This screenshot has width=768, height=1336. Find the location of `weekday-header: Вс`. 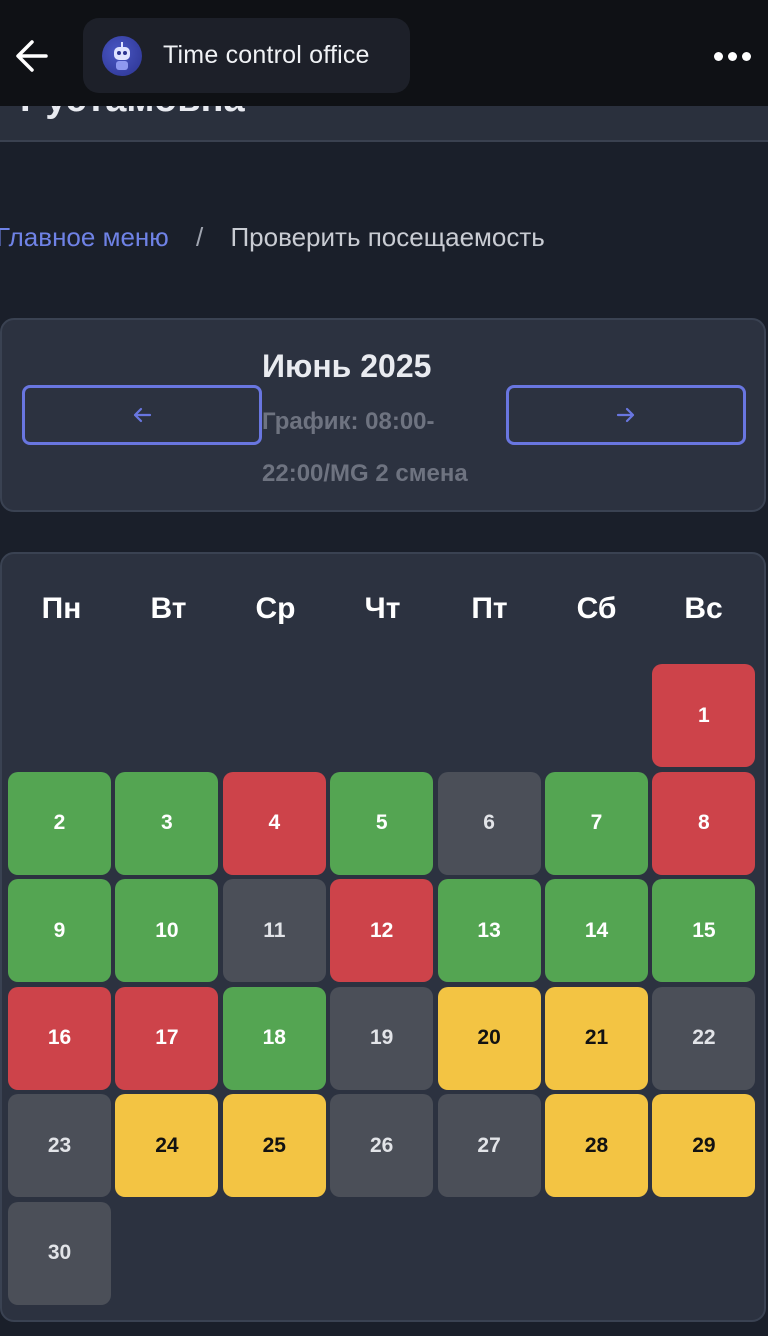

weekday-header: Вс is located at coordinates (703, 608).